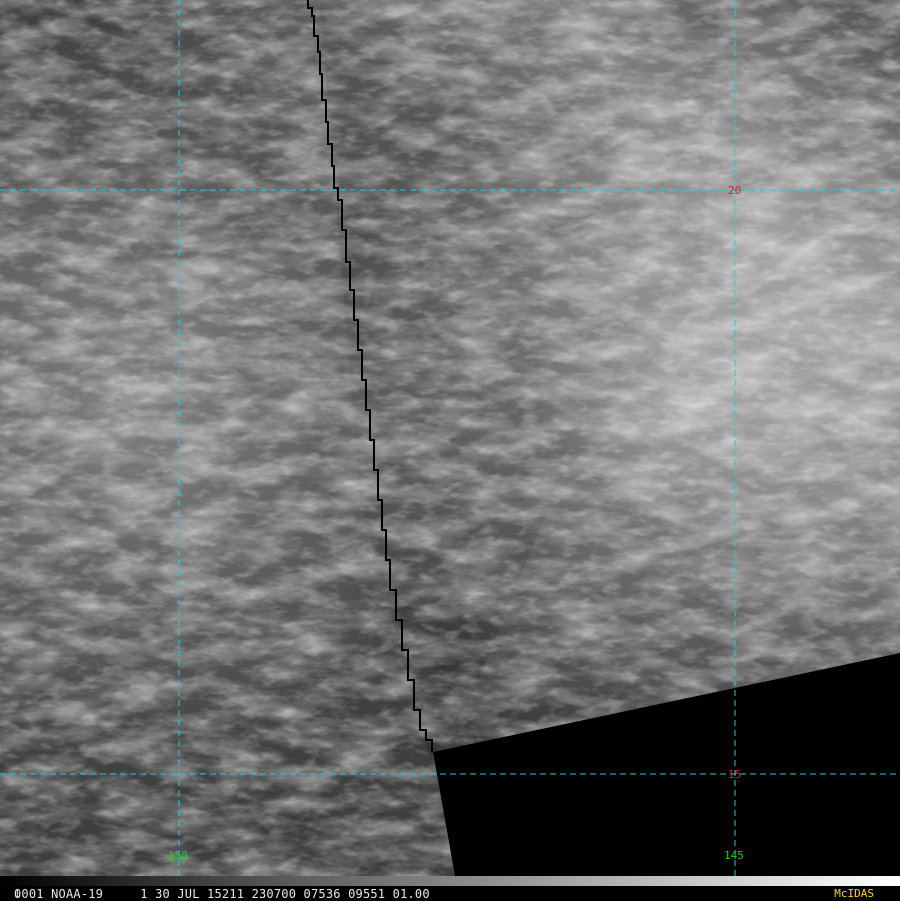 This screenshot has width=900, height=901. What do you see at coordinates (854, 893) in the screenshot?
I see `software-label: McIDAS` at bounding box center [854, 893].